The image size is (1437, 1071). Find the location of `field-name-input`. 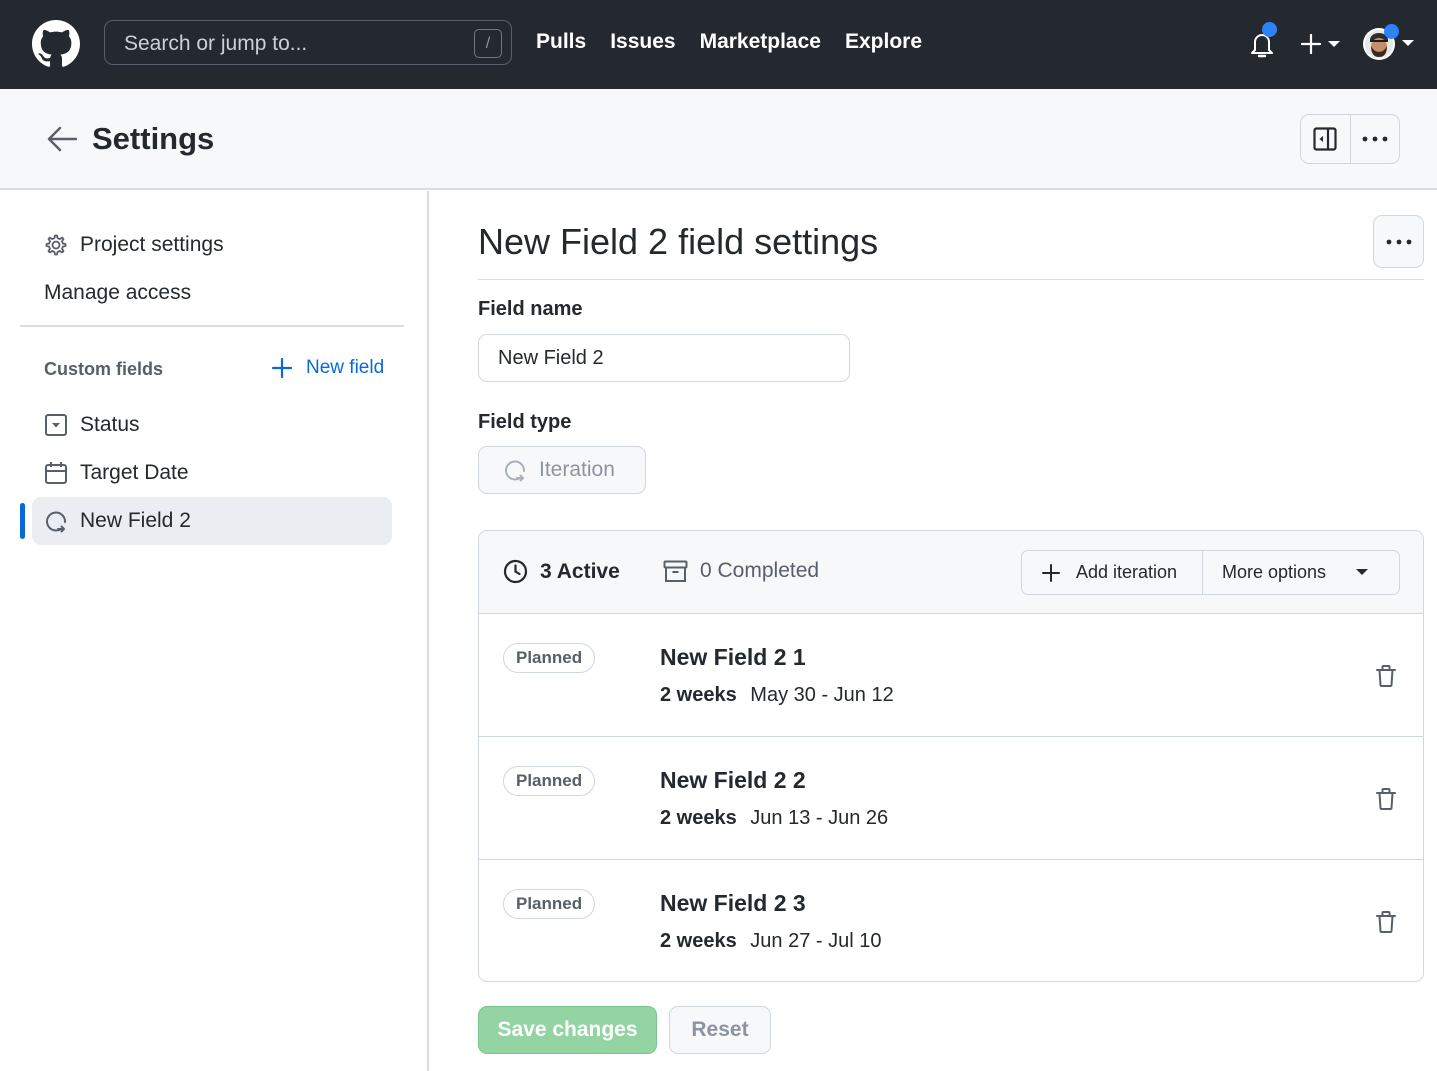

field-name-input is located at coordinates (664, 358).